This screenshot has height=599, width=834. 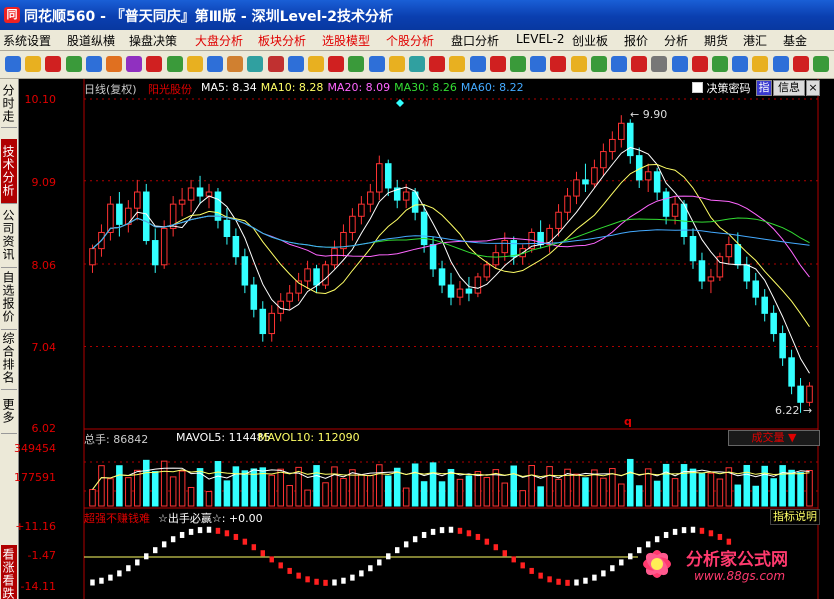 I want to click on zhi-button: 指, so click(x=764, y=88).